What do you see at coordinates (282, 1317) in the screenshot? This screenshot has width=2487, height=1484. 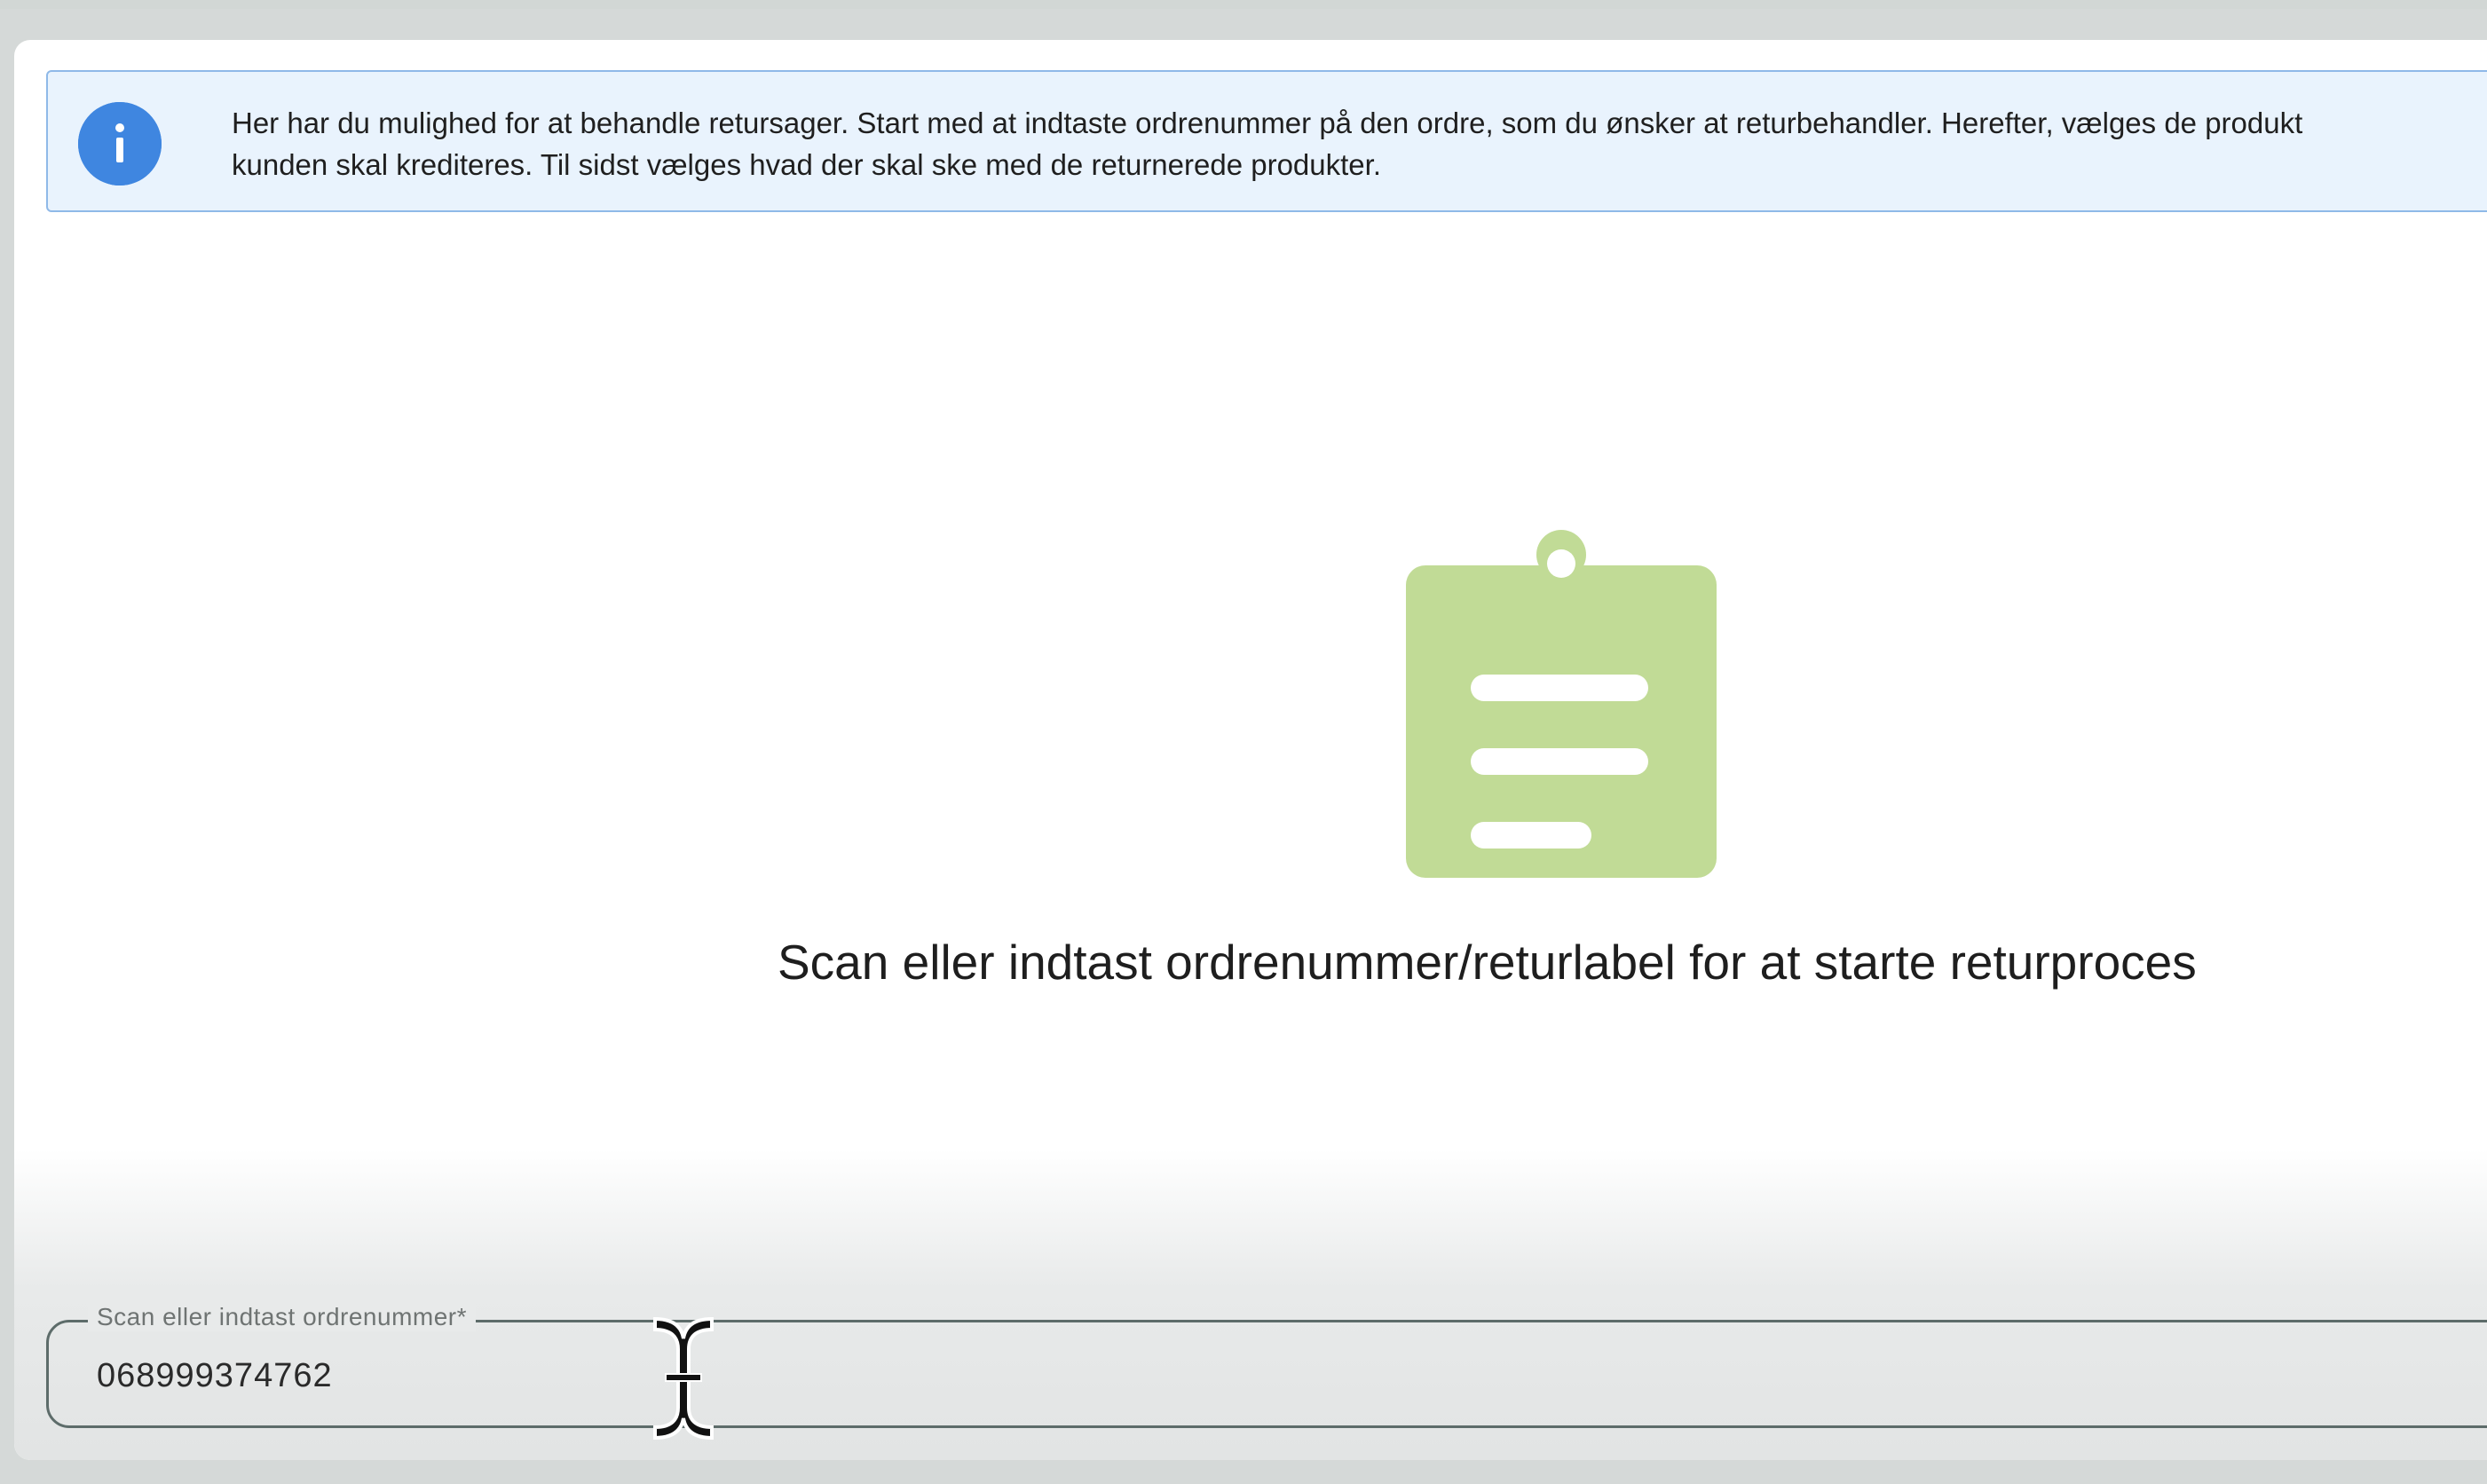 I see `order-number-label: Scan eller indtast ordrenummer*` at bounding box center [282, 1317].